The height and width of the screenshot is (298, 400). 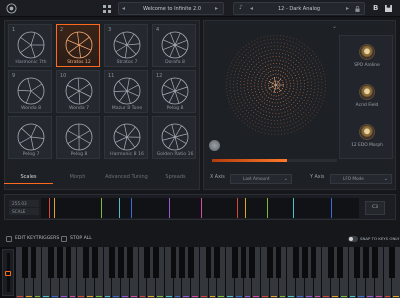 I want to click on preset-selector-right: ♪ ◂ 12 - Dark Analog ▸, so click(x=299, y=8).